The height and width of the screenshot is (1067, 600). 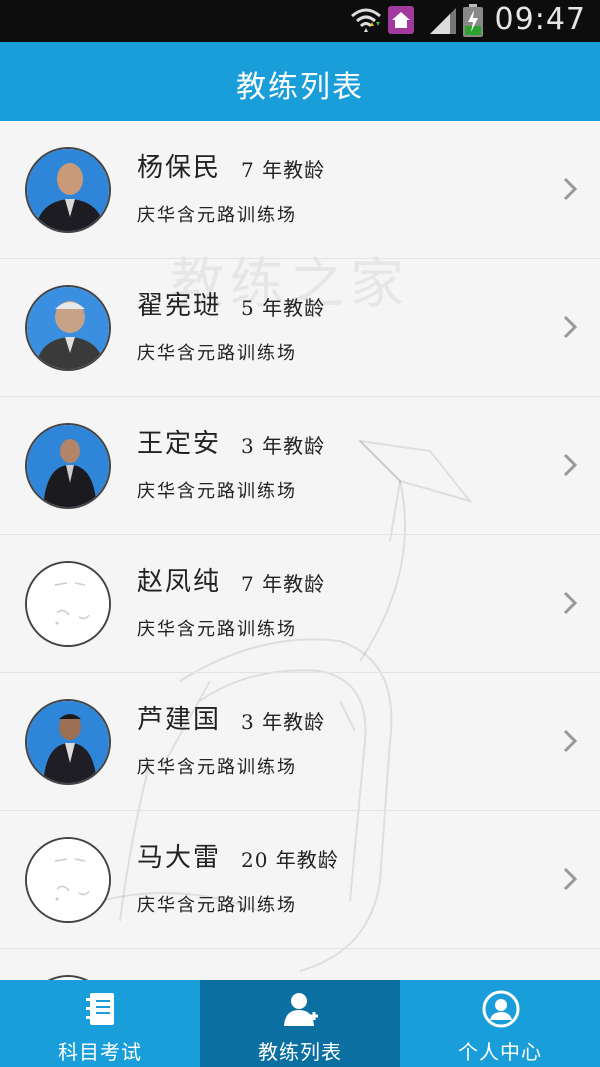 What do you see at coordinates (283, 308) in the screenshot?
I see `coach-years: 5 年教龄` at bounding box center [283, 308].